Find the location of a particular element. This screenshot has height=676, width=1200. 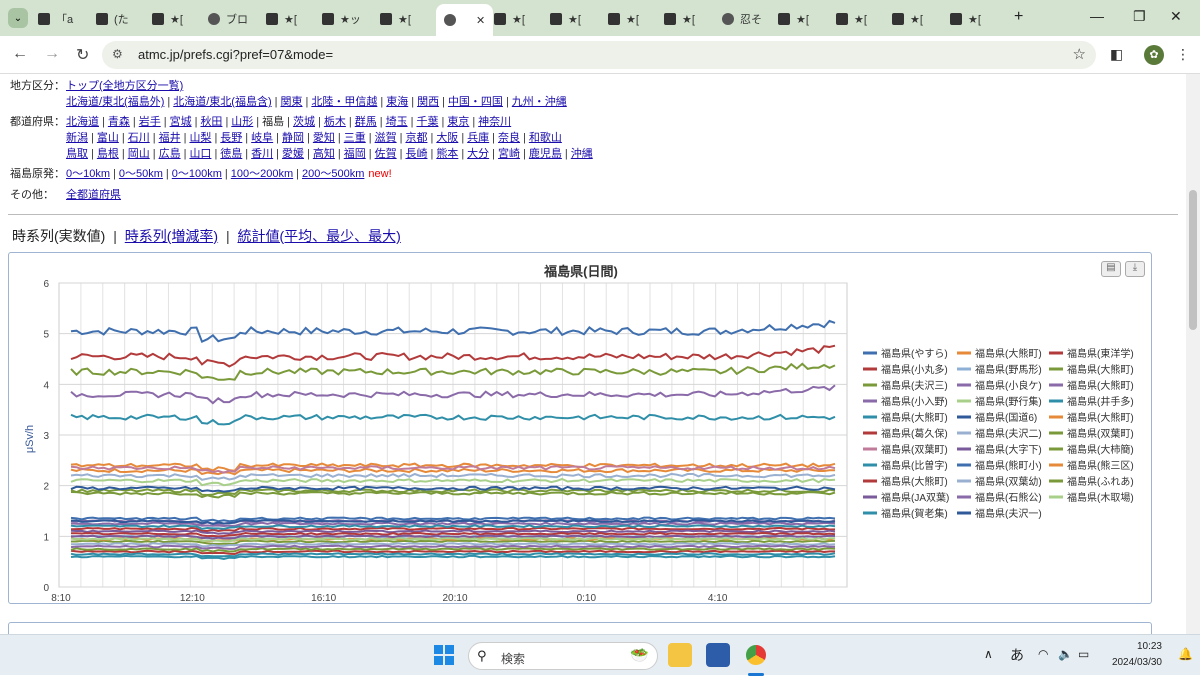

tab-1: (た is located at coordinates (112, 19).